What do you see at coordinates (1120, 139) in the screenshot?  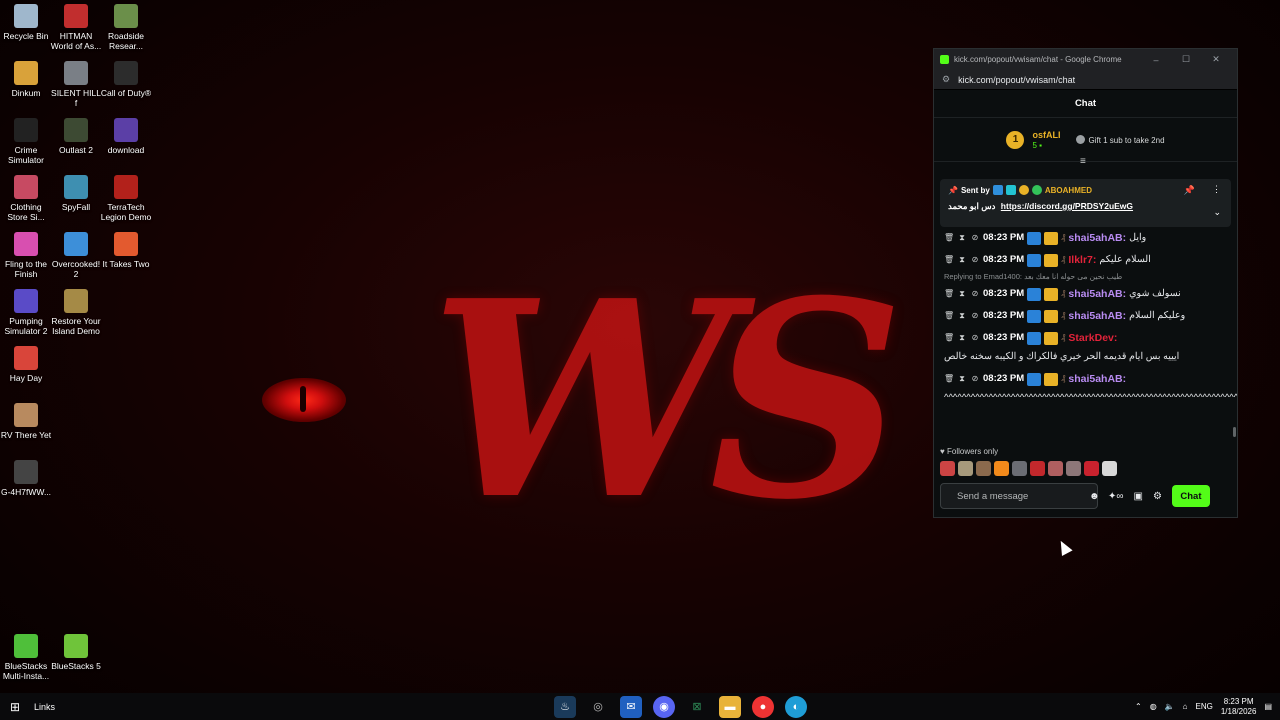 I see `gift-prompt: Gift 1 sub to take 2nd` at bounding box center [1120, 139].